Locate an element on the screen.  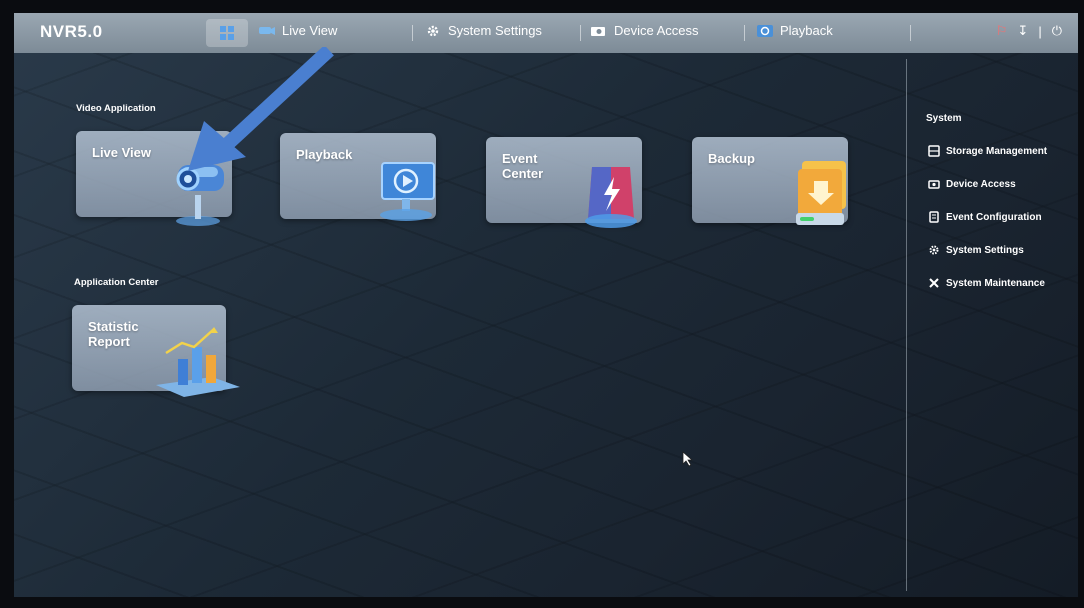
menu-system-maintenance: System Maintenance is located at coordinates (986, 283).